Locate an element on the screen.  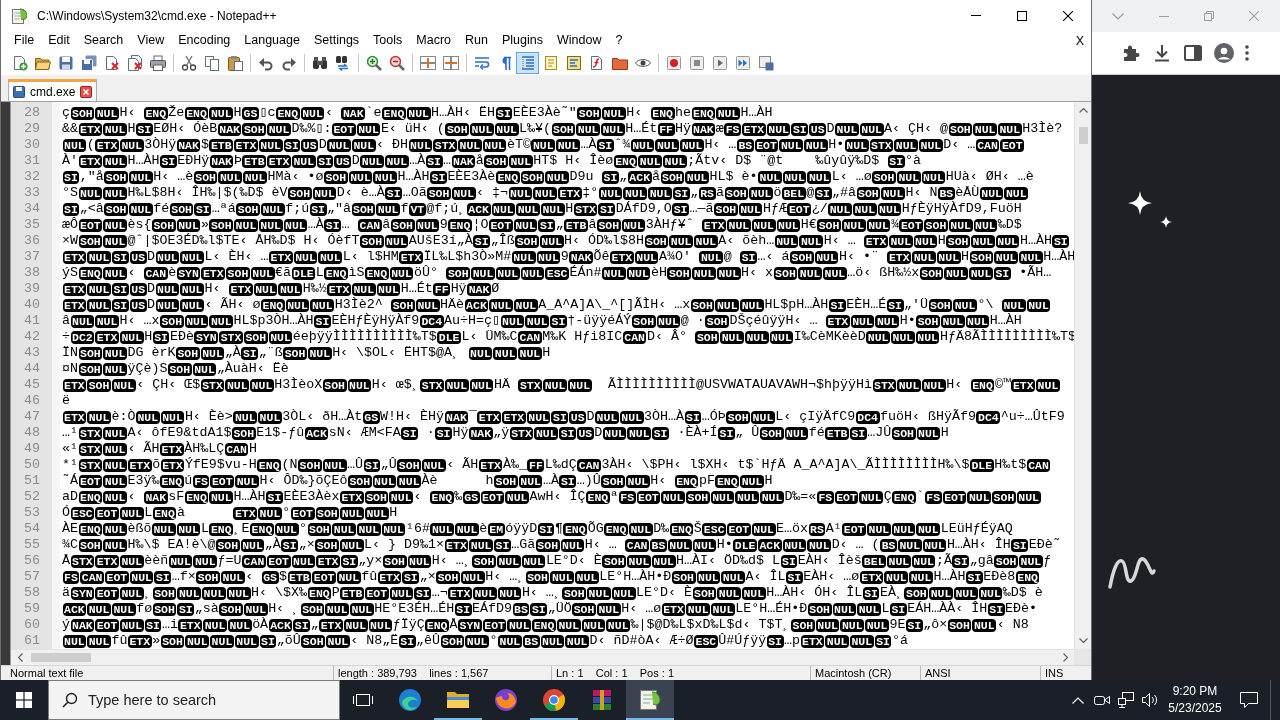
code-text: óÿÿD is located at coordinates (521, 528).